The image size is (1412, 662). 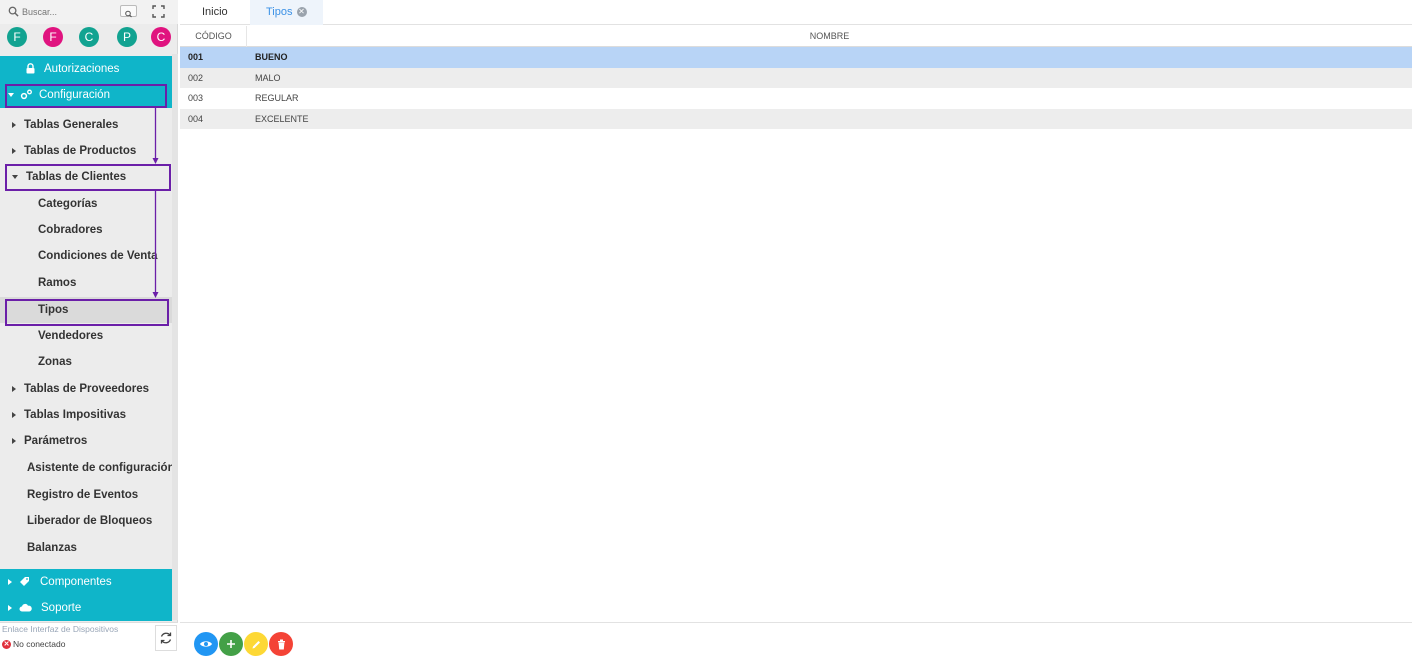 I want to click on sidebar-item-label: Tablas Generales, so click(x=71, y=125).